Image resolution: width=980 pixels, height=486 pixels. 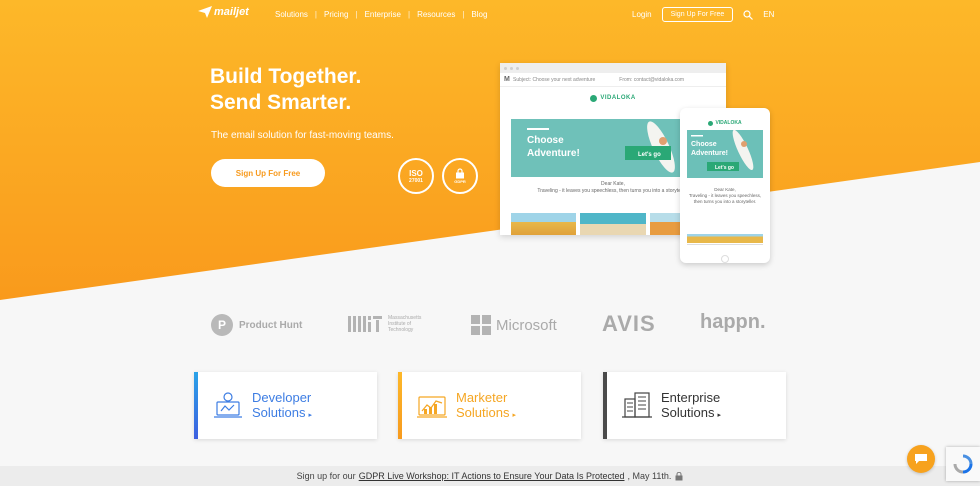 I want to click on paper-plane-icon, so click(x=205, y=12).